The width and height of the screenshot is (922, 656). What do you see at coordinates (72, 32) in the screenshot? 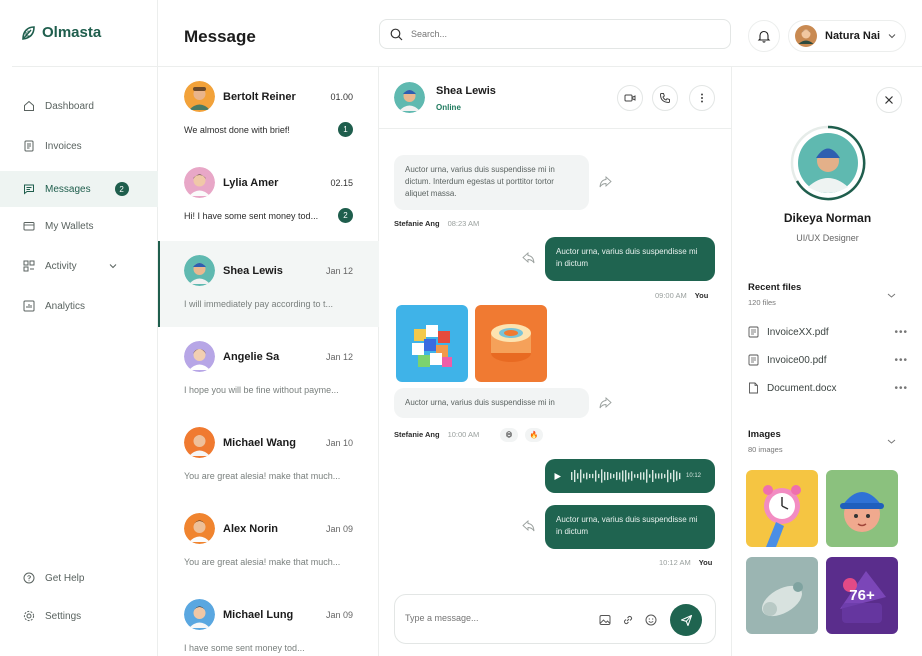
I see `app-name: Olmasta` at bounding box center [72, 32].